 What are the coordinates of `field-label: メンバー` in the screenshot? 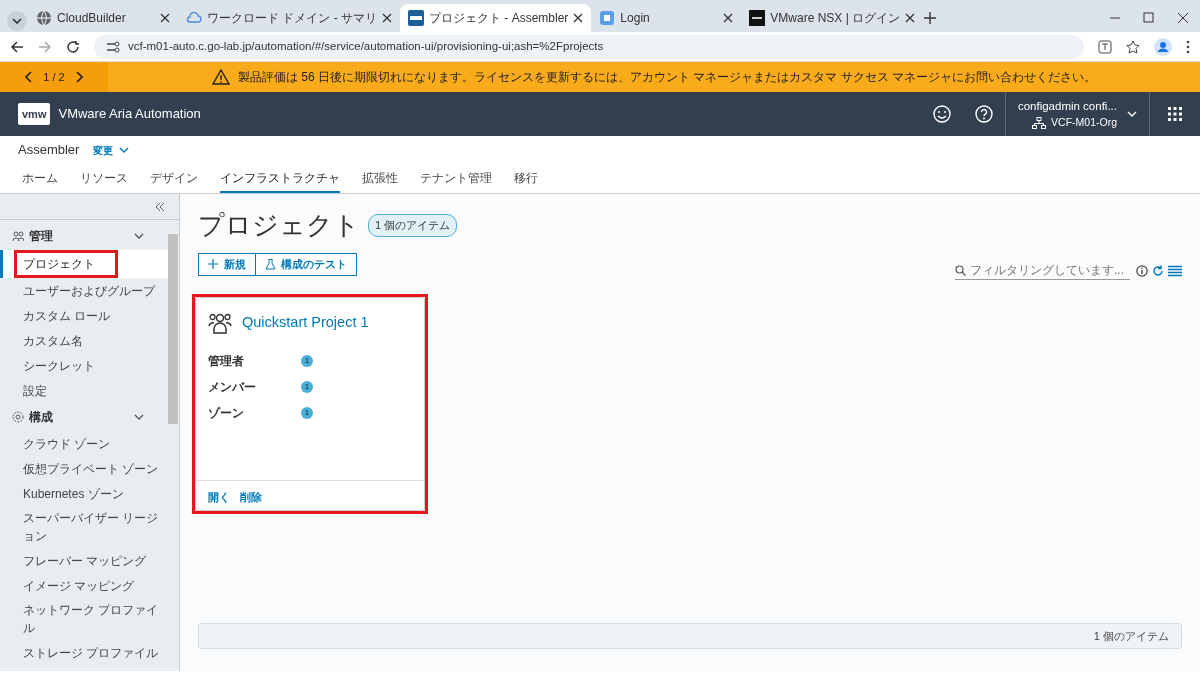 It's located at (232, 387).